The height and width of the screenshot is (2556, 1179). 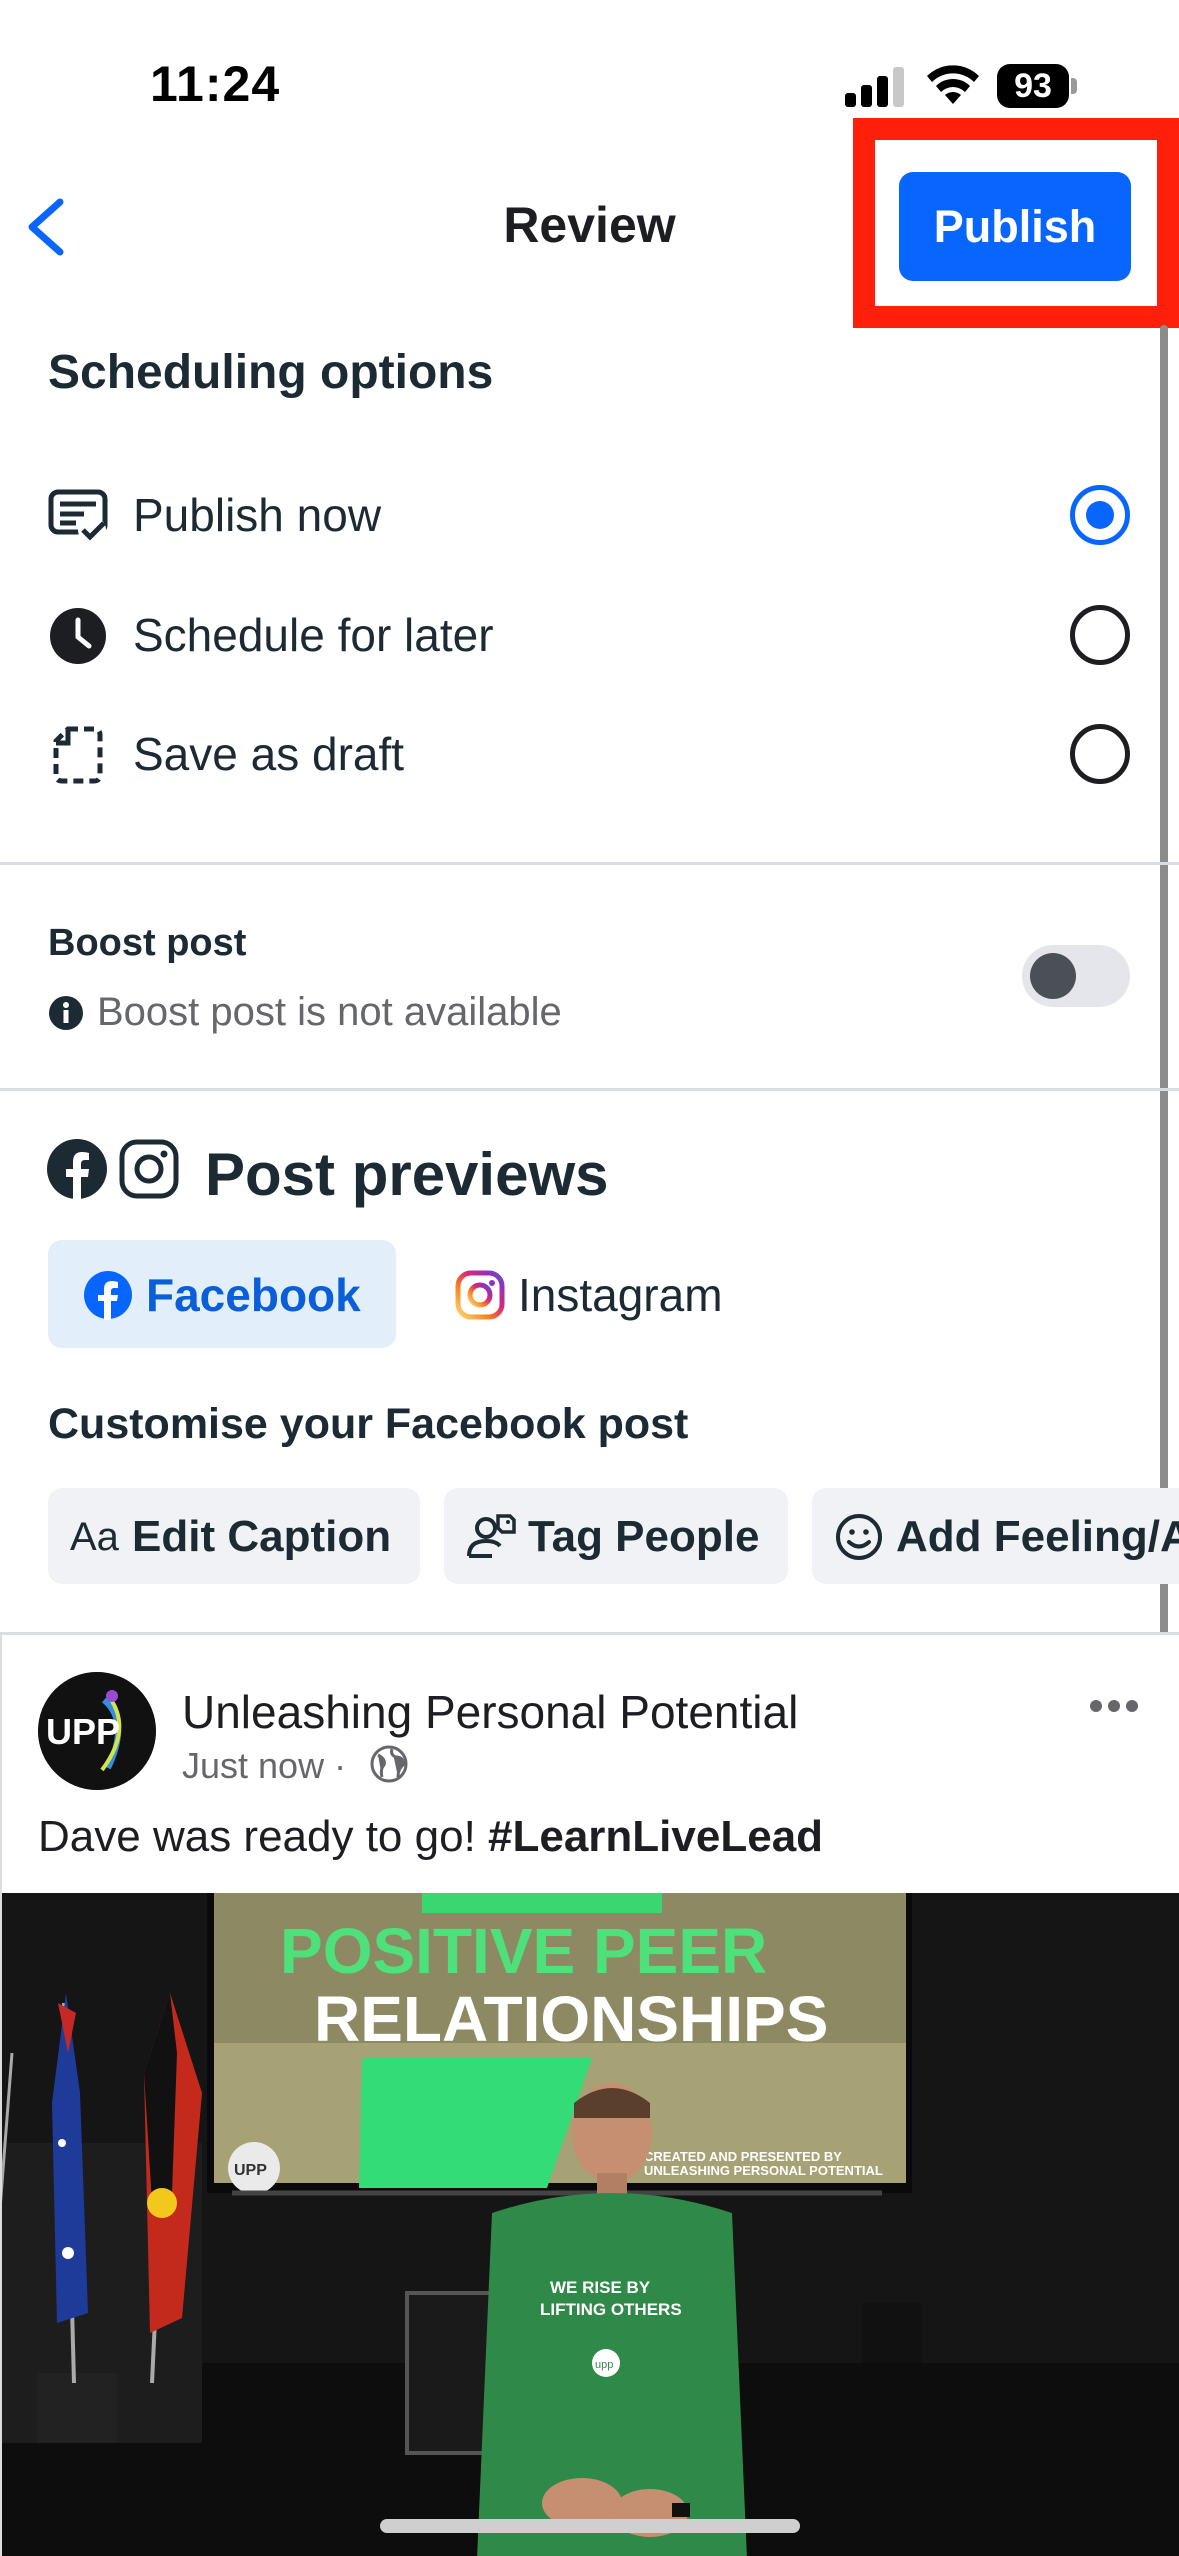 What do you see at coordinates (1033, 86) in the screenshot?
I see `battery-level: 93` at bounding box center [1033, 86].